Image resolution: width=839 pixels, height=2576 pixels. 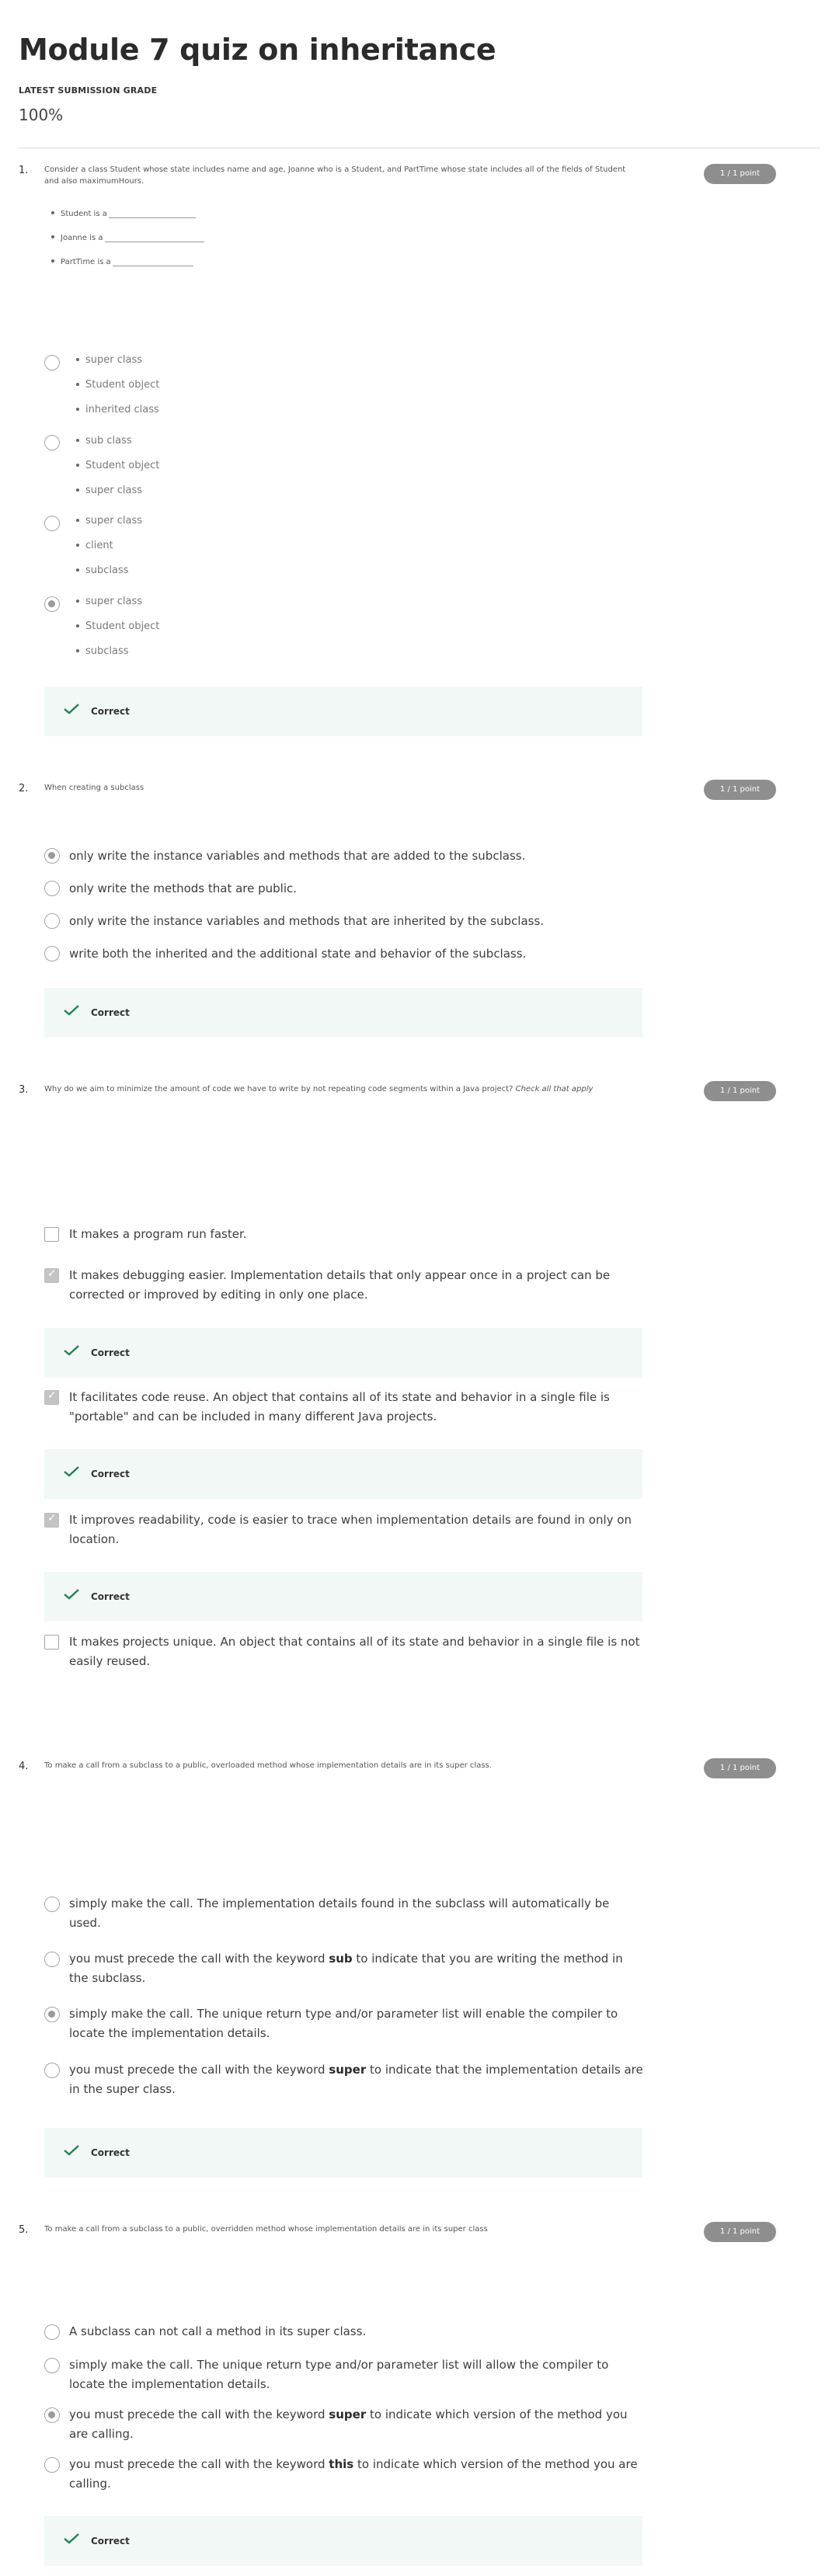 What do you see at coordinates (555, 1089) in the screenshot?
I see `question-emphasis: Check all that apply` at bounding box center [555, 1089].